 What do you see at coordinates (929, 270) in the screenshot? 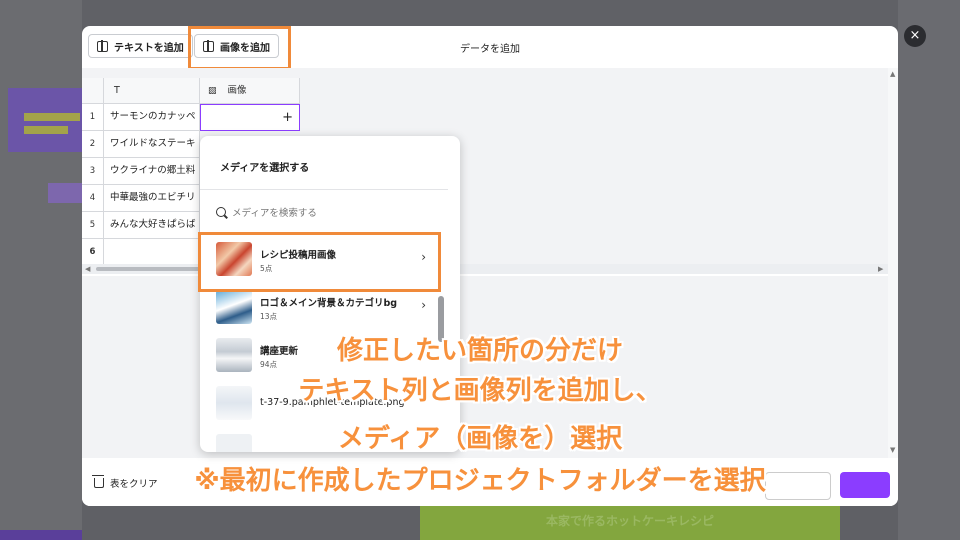
I see `background-right` at bounding box center [929, 270].